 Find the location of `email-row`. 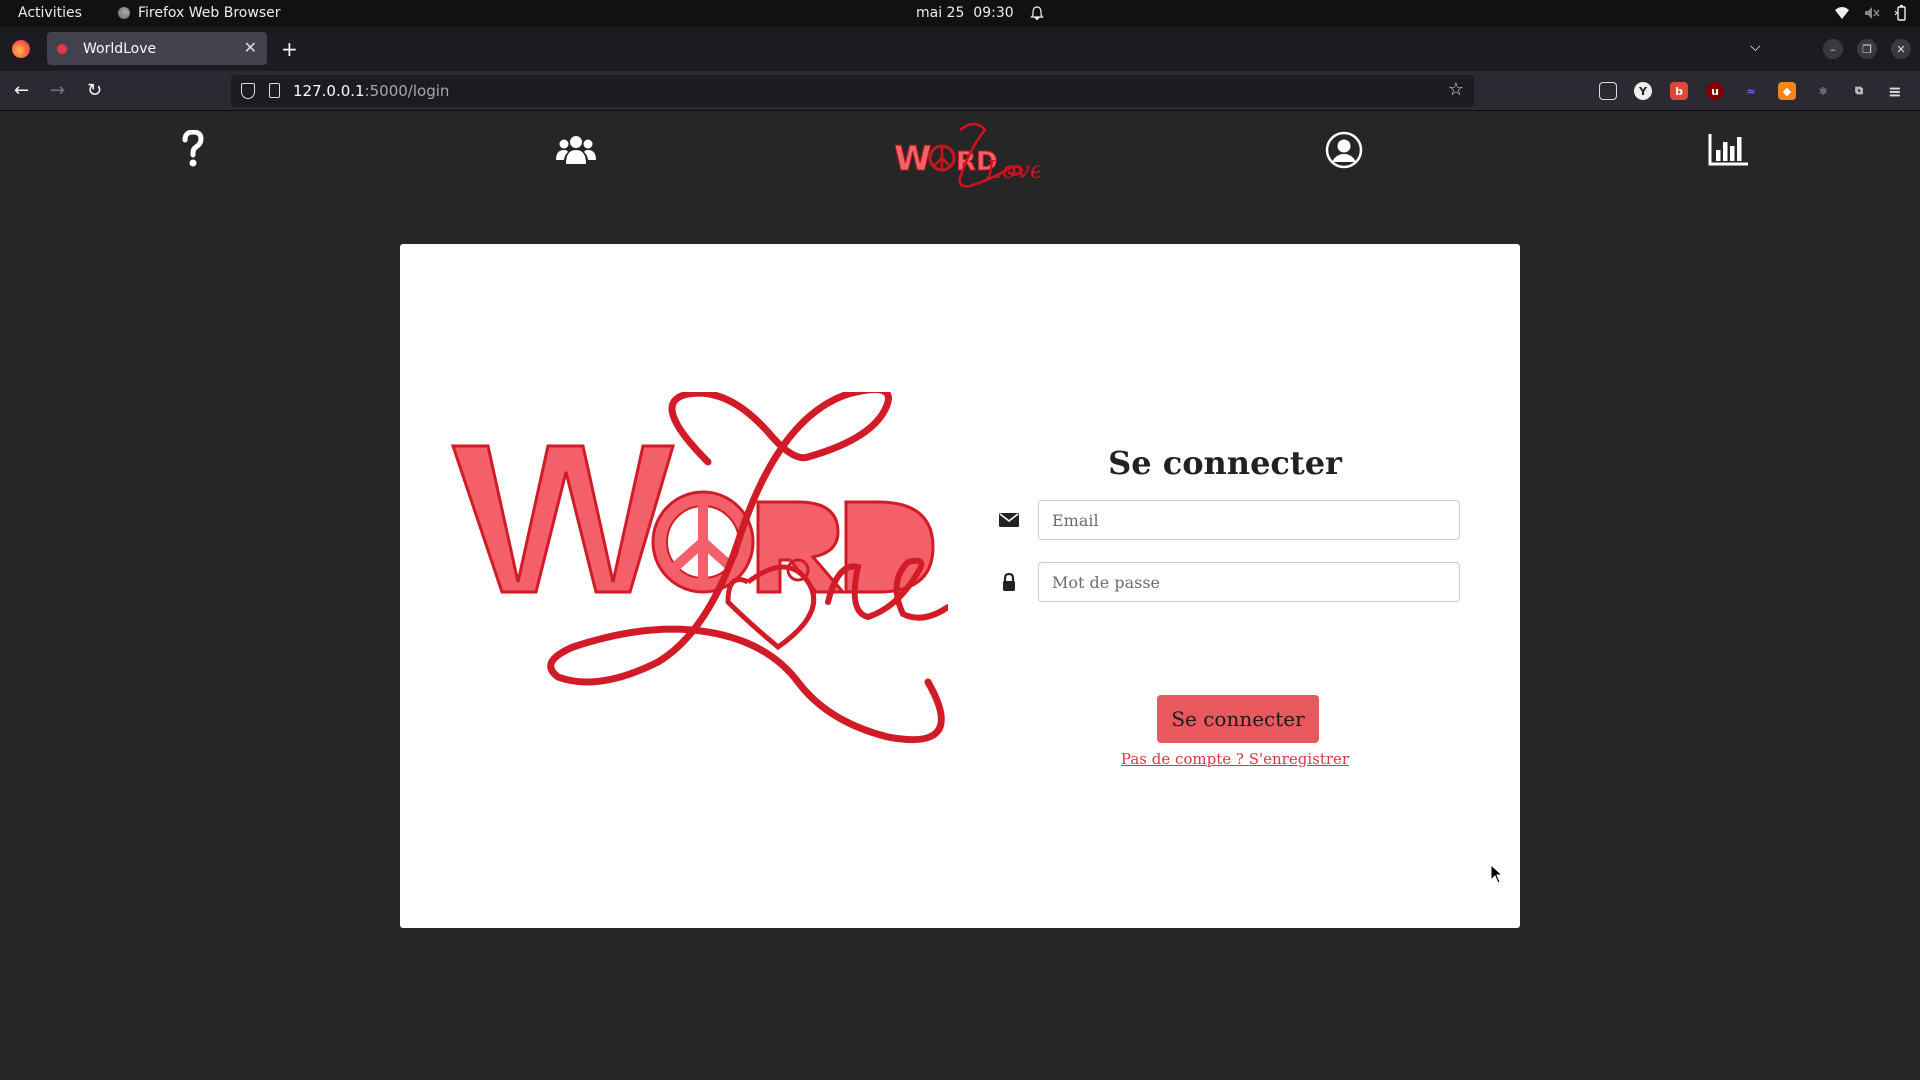

email-row is located at coordinates (1225, 520).